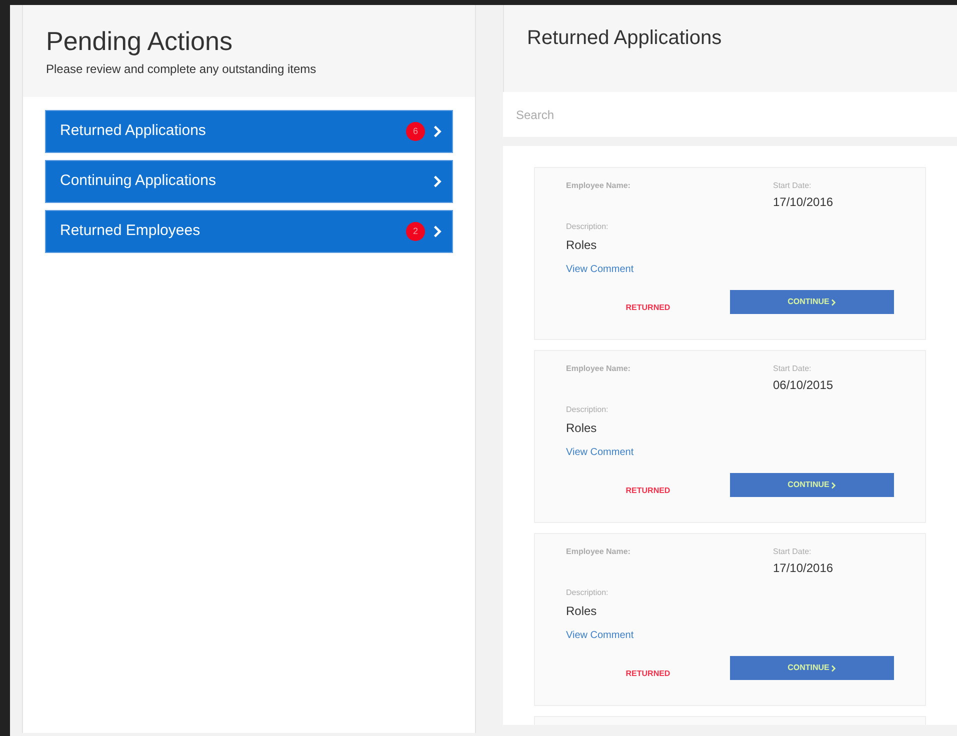 This screenshot has width=957, height=736. I want to click on action-item: Returned Applications 6, so click(249, 131).